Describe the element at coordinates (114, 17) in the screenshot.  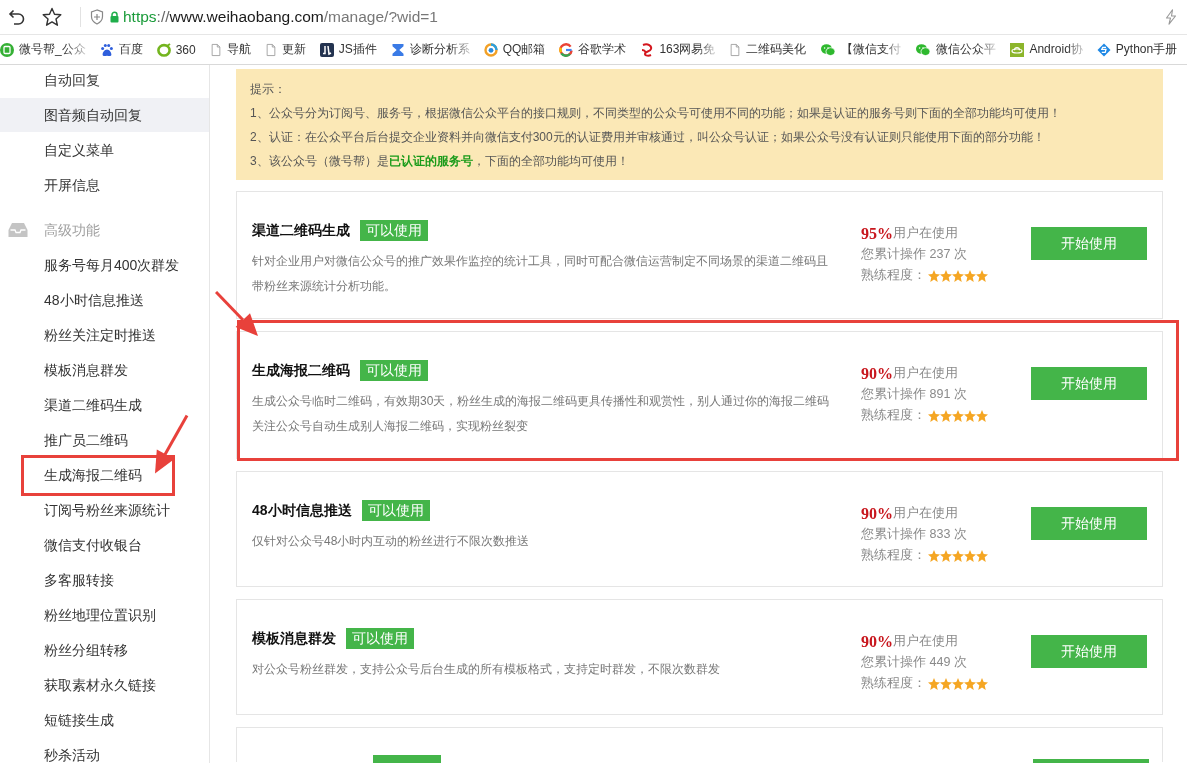
I see `lock-icon` at that location.